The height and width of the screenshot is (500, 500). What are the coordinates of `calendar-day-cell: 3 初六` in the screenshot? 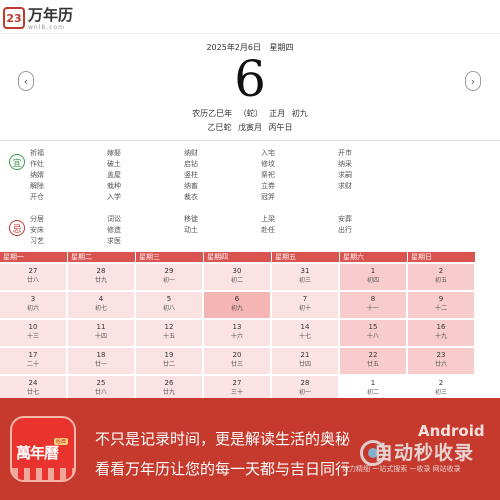 It's located at (34, 305).